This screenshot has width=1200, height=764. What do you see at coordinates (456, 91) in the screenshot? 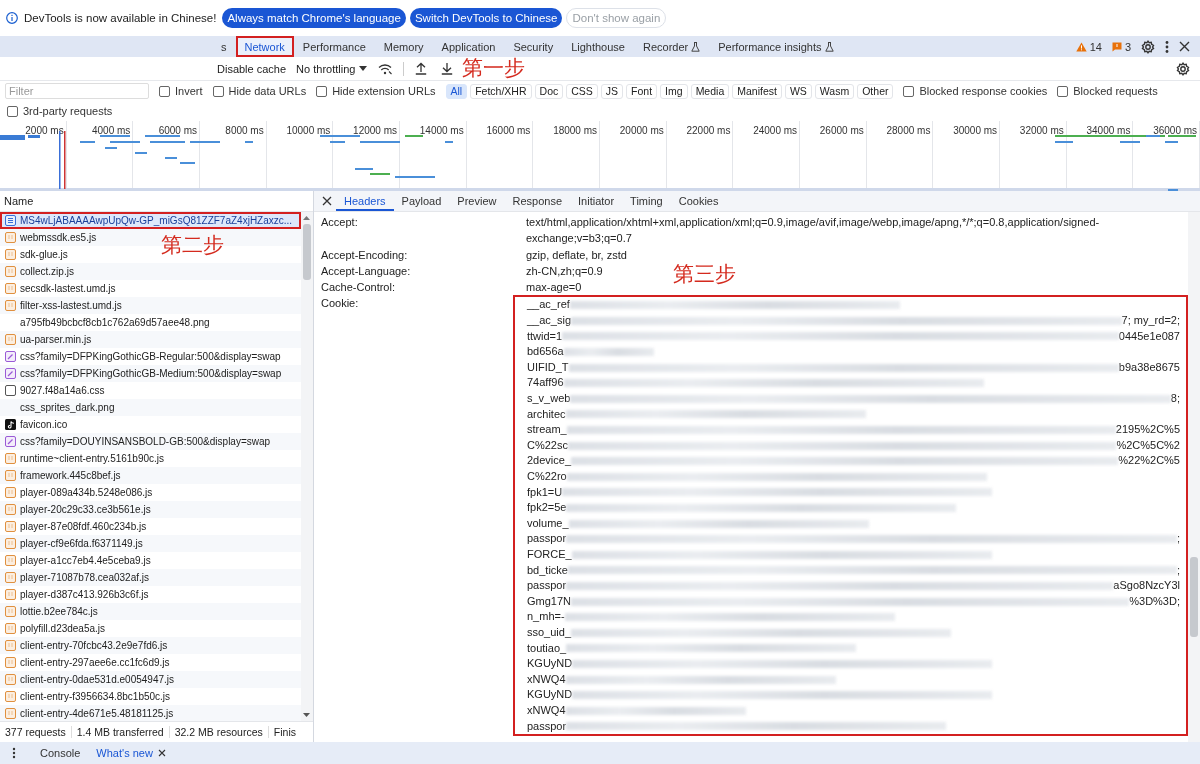
I see `type-filter-chip: All` at bounding box center [456, 91].